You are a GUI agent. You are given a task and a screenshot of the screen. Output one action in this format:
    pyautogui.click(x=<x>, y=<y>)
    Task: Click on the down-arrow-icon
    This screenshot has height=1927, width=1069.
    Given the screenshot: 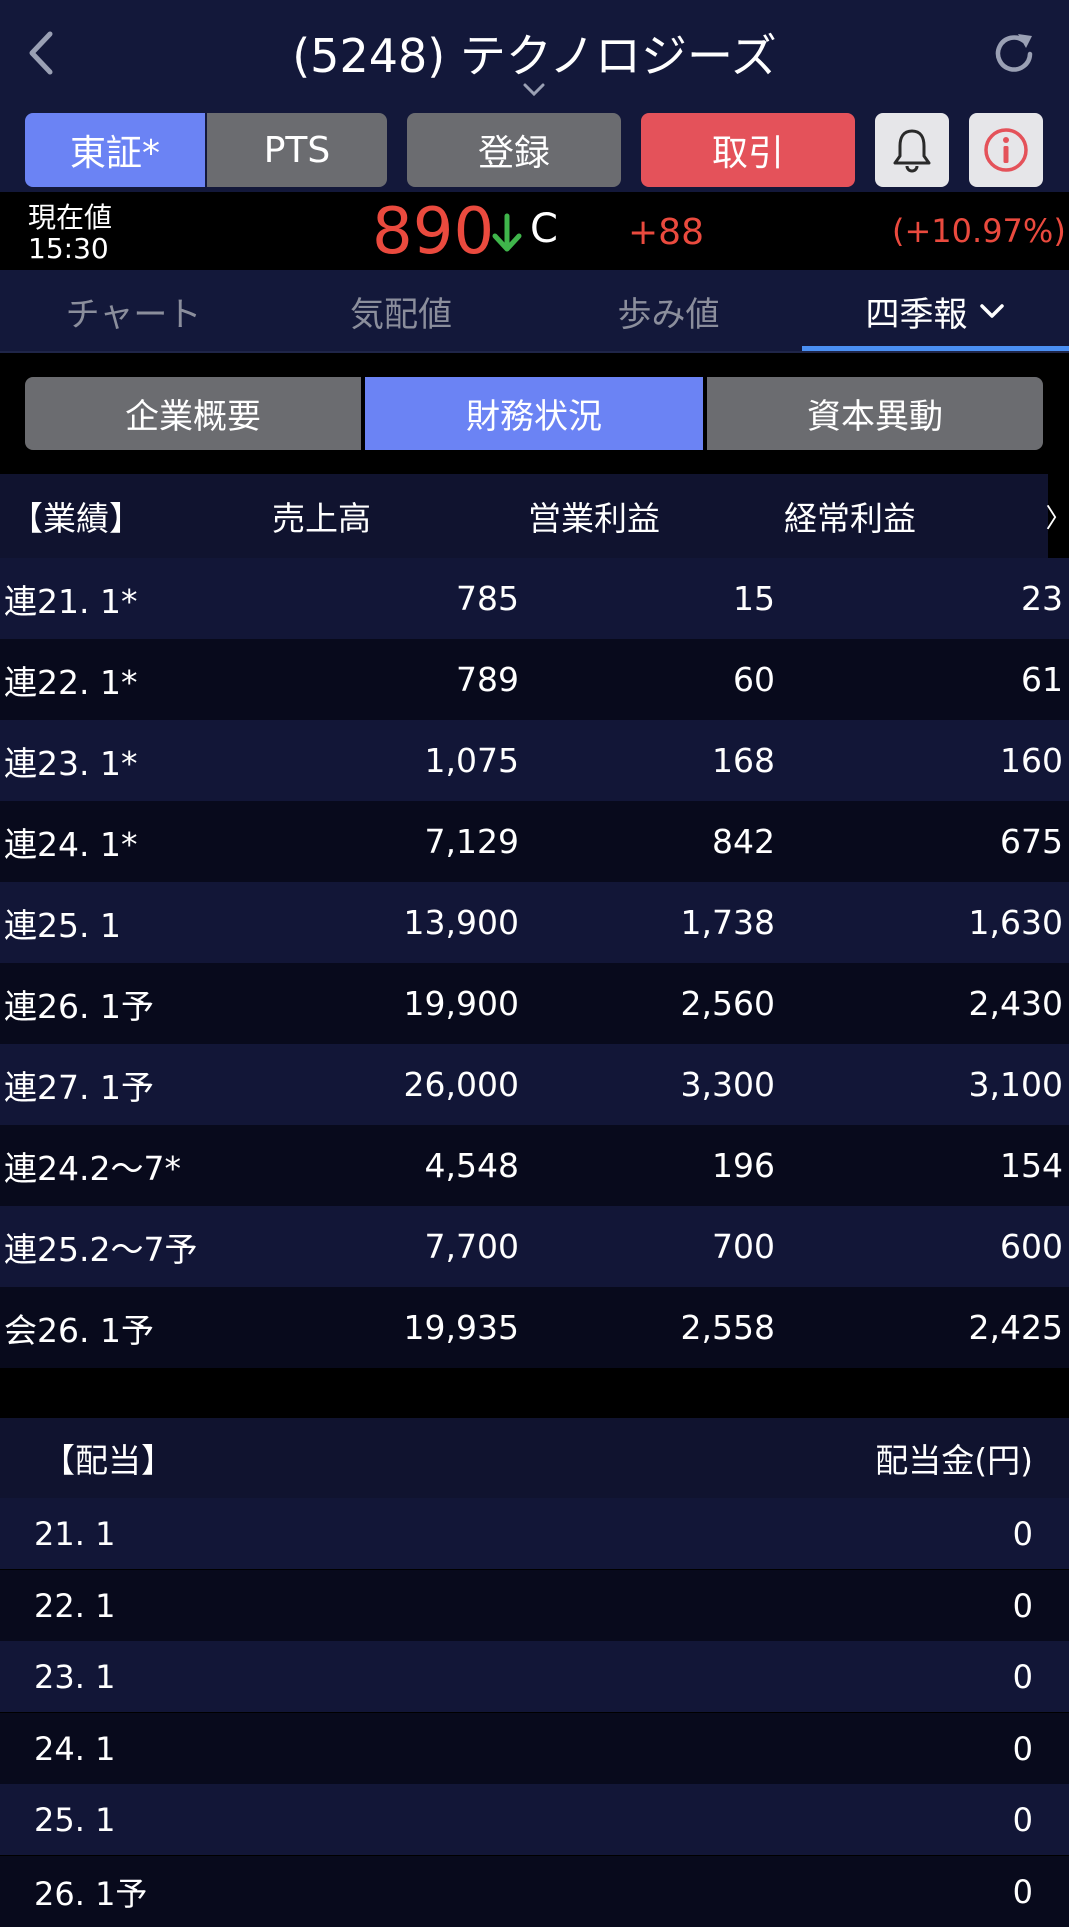 What is the action you would take?
    pyautogui.click(x=507, y=232)
    